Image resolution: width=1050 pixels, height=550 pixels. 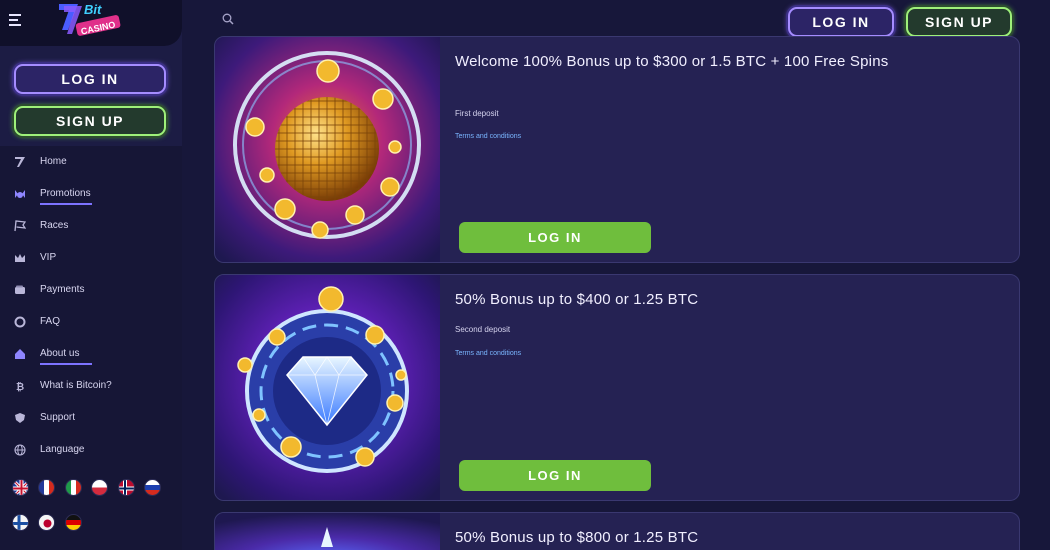 I want to click on home-icon, so click(x=20, y=354).